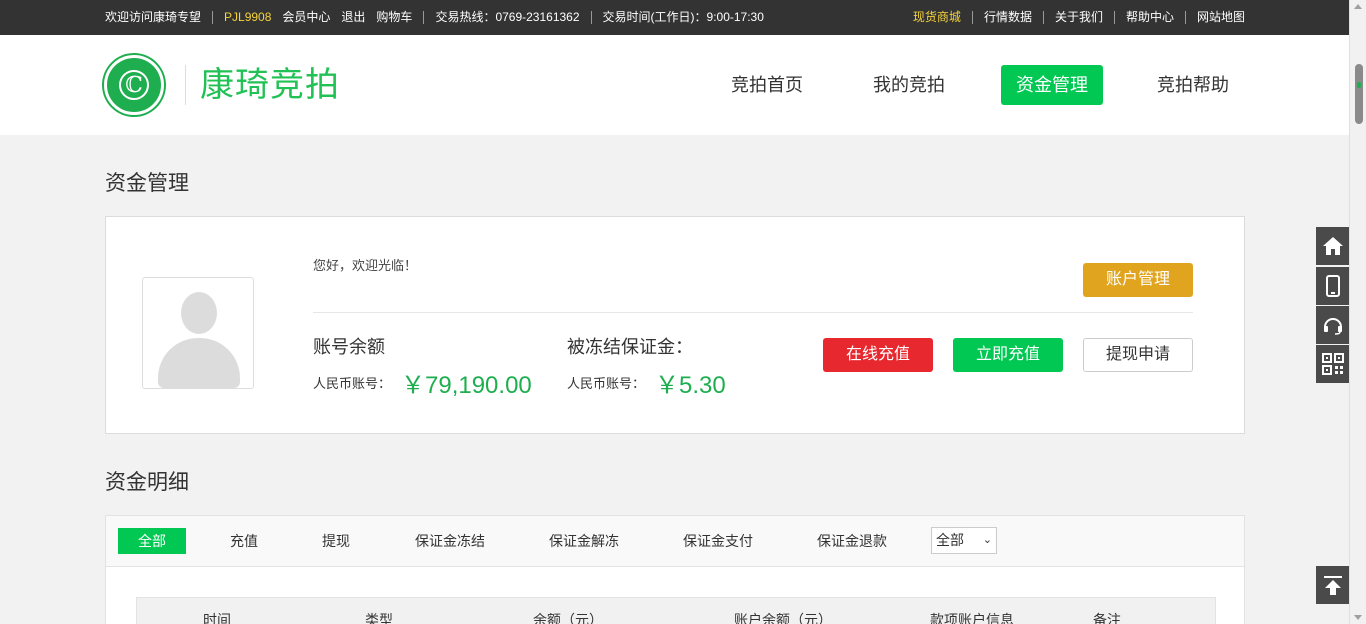 Image resolution: width=1366 pixels, height=624 pixels. What do you see at coordinates (950, 540) in the screenshot?
I see `type-filter-value: 全部` at bounding box center [950, 540].